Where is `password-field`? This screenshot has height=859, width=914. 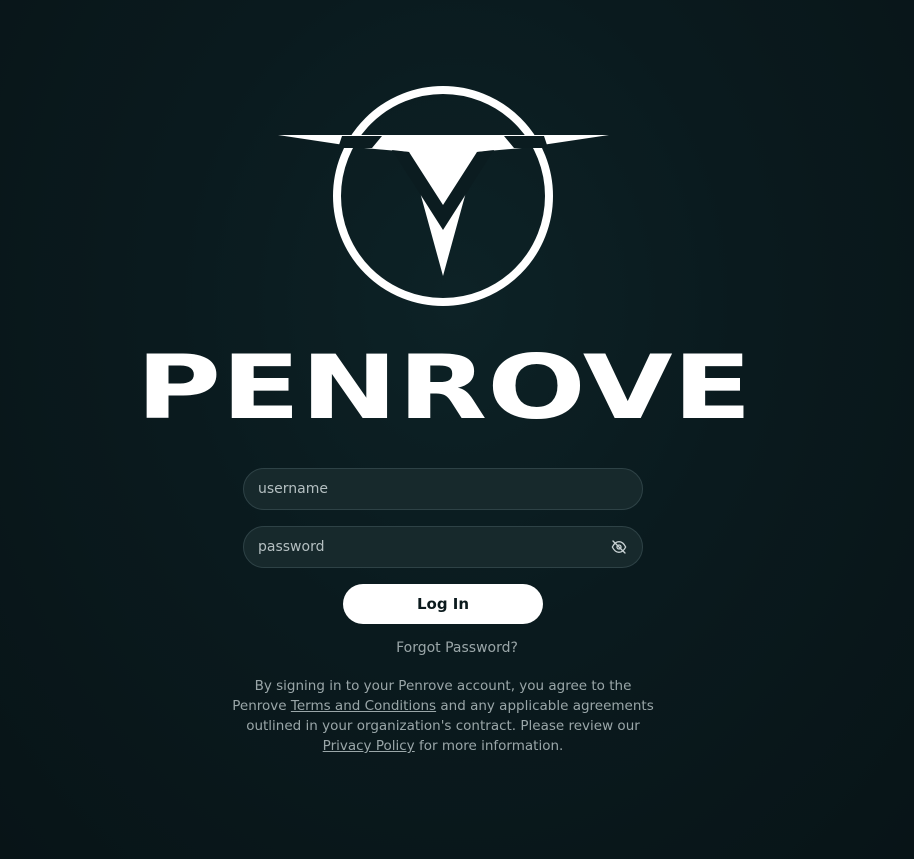 password-field is located at coordinates (443, 547).